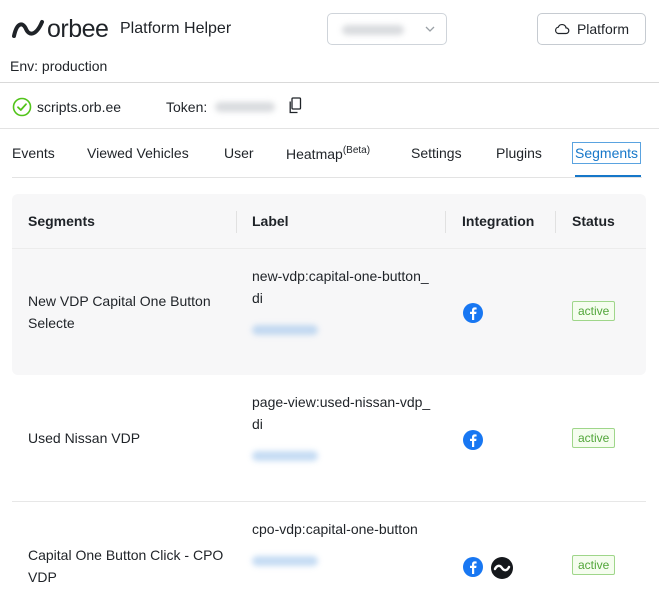  I want to click on tab-label: Plugins, so click(519, 153).